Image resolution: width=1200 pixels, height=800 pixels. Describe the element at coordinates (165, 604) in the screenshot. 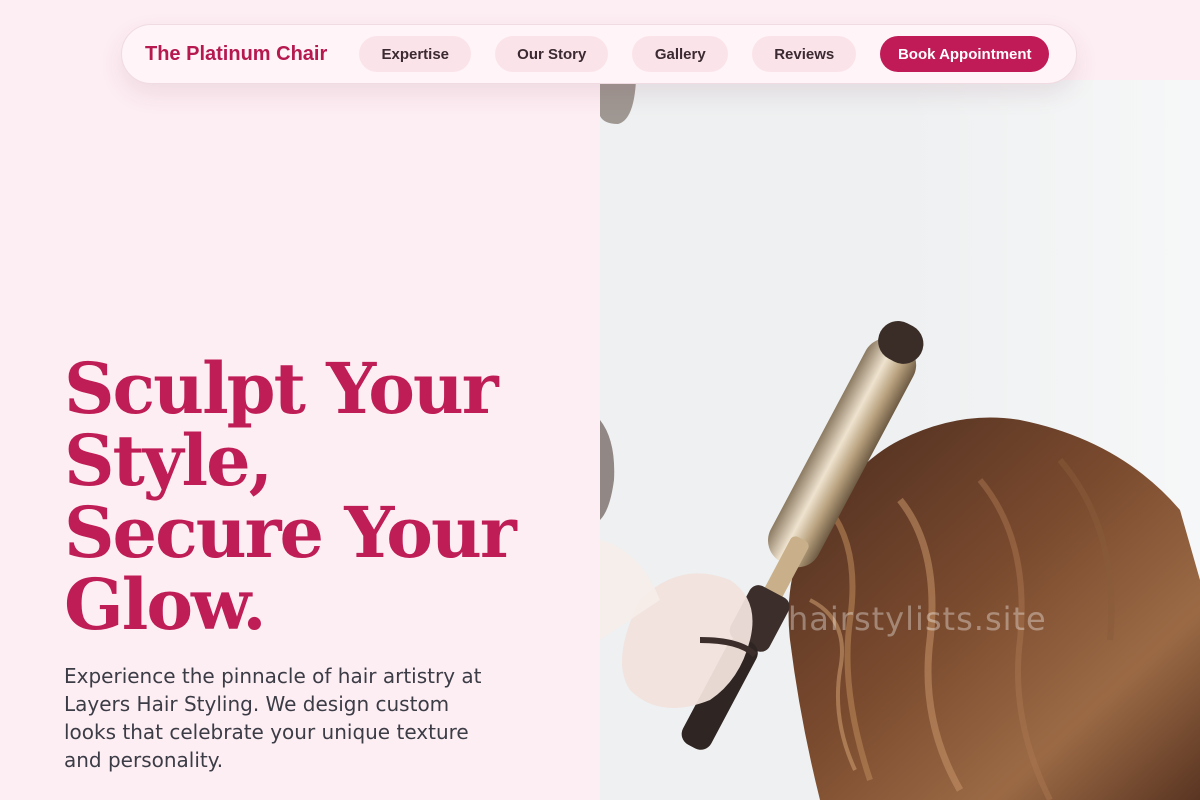

I see `hero-title-line: Glow.` at that location.